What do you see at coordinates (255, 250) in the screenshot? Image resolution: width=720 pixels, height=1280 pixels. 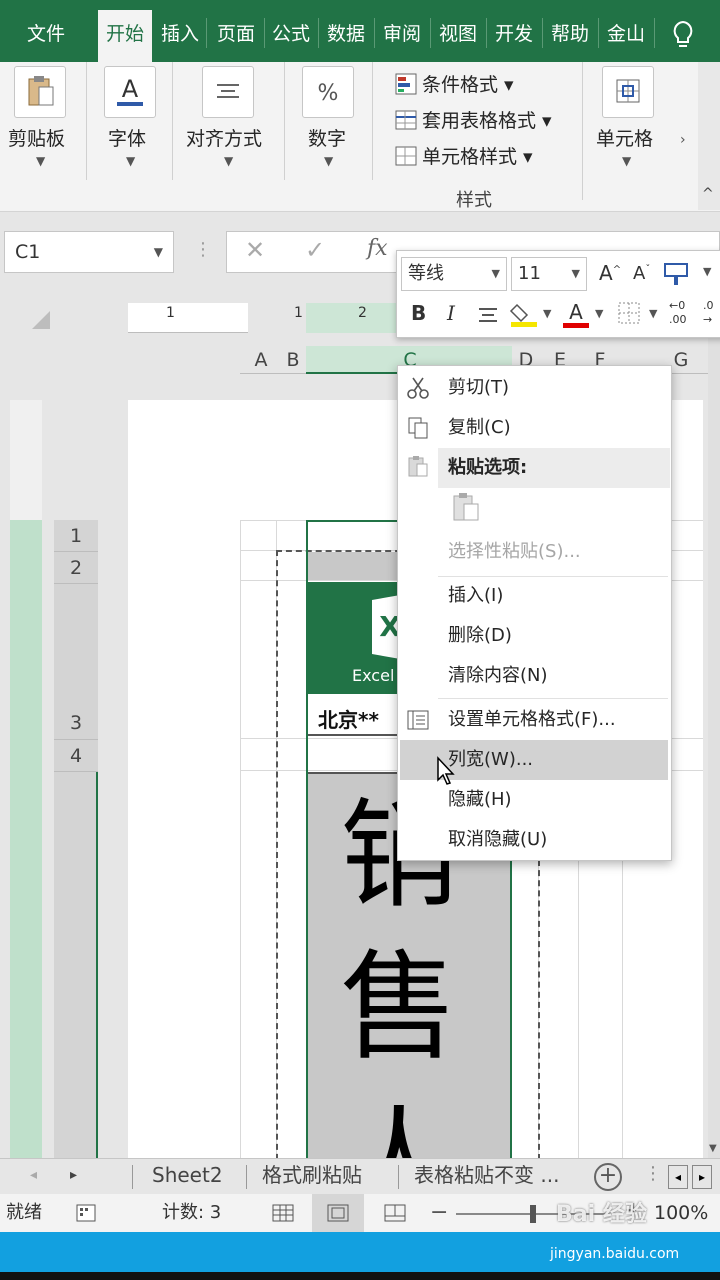 I see `cancel-icon: ✕` at bounding box center [255, 250].